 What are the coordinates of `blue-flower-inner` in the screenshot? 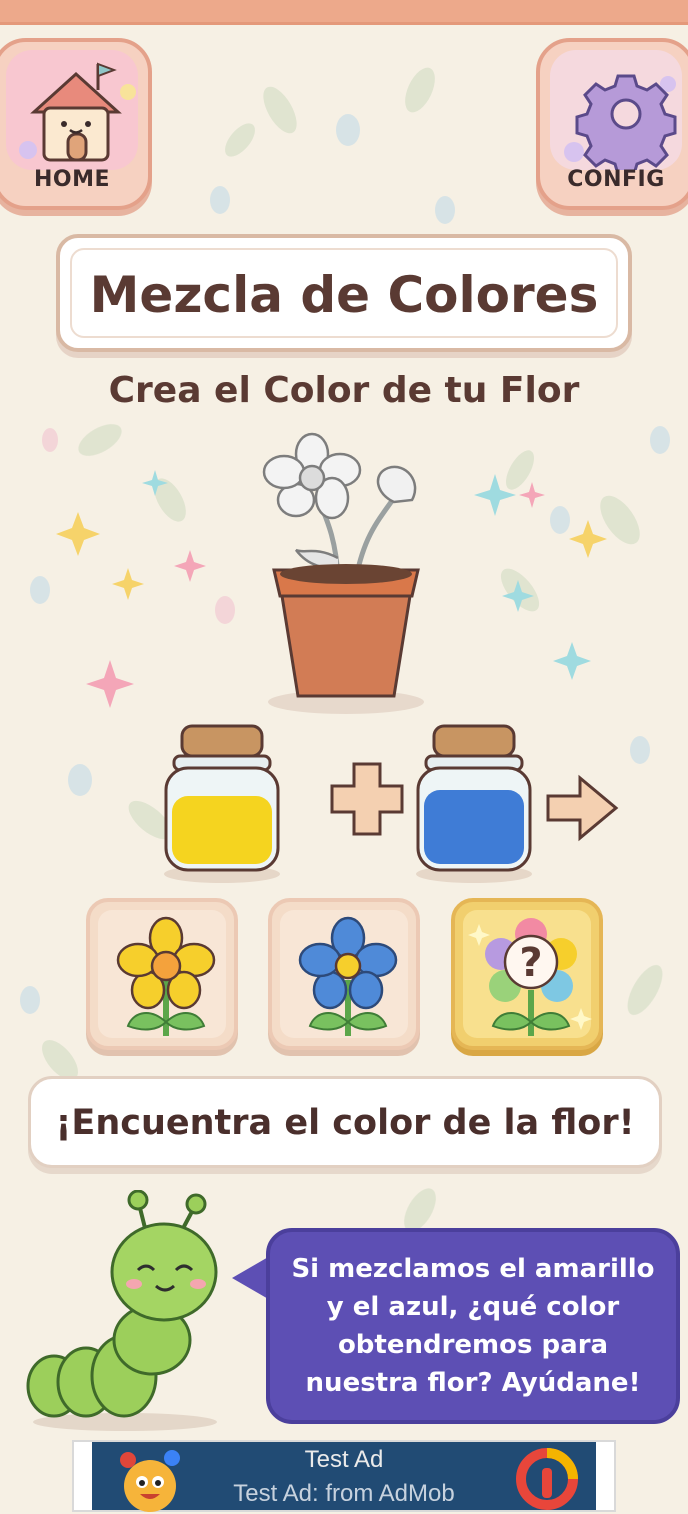 It's located at (344, 974).